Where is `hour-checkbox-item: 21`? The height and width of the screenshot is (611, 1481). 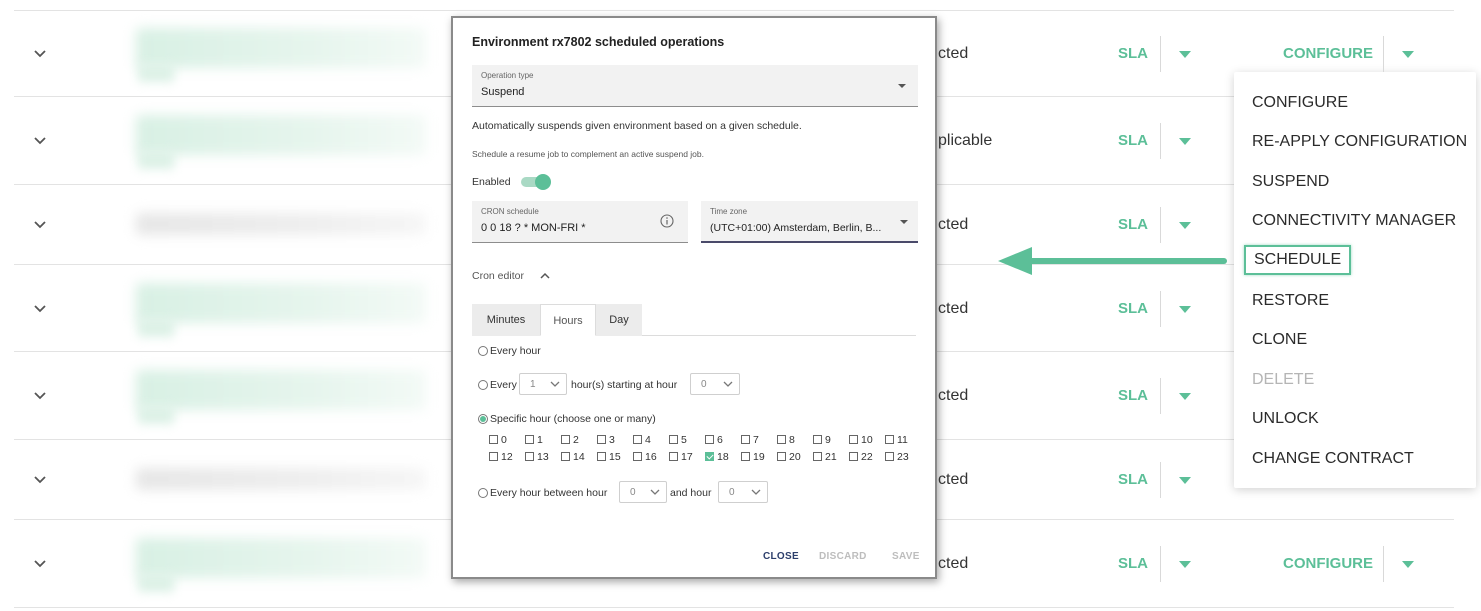 hour-checkbox-item: 21 is located at coordinates (825, 457).